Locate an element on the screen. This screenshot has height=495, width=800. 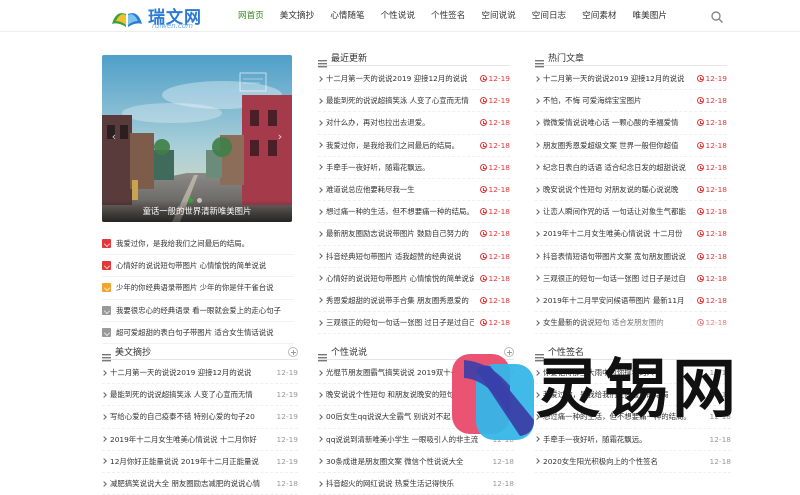
list-item: 2019年十二月女生唯美心情说说 十二月份 12-18 is located at coordinates (630, 234).